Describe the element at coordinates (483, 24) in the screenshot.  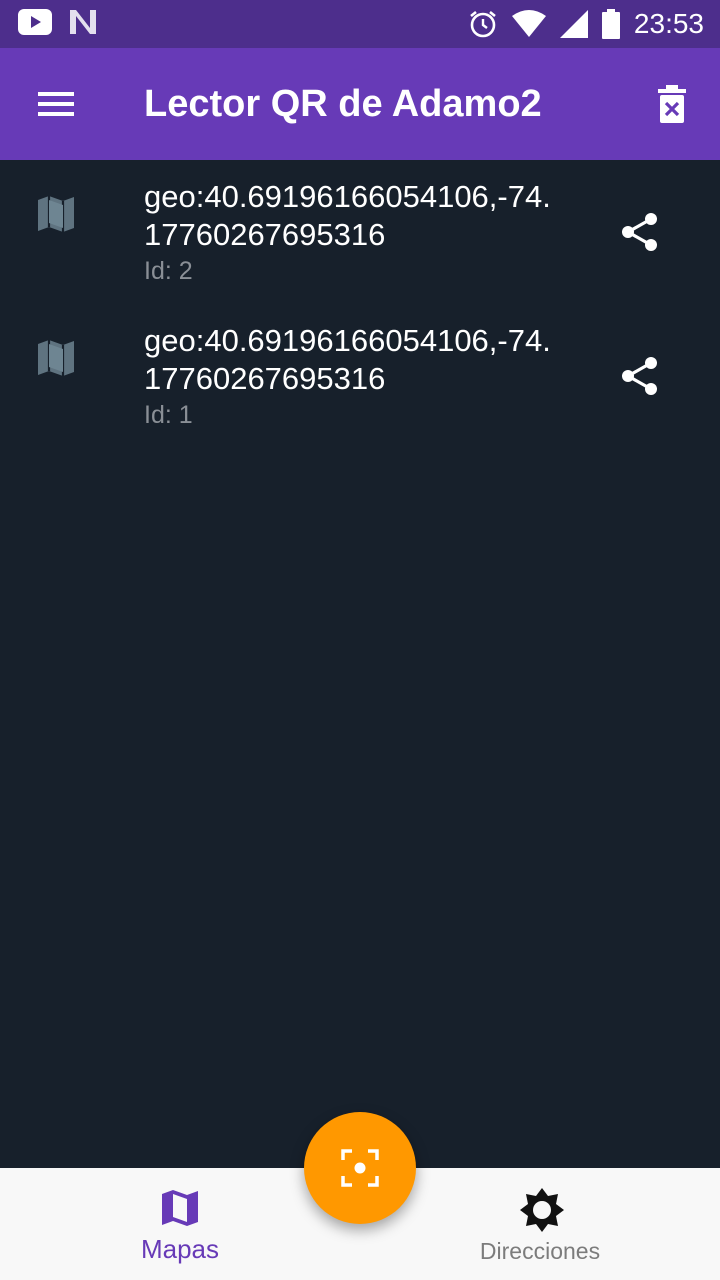
I see `alarm-icon` at that location.